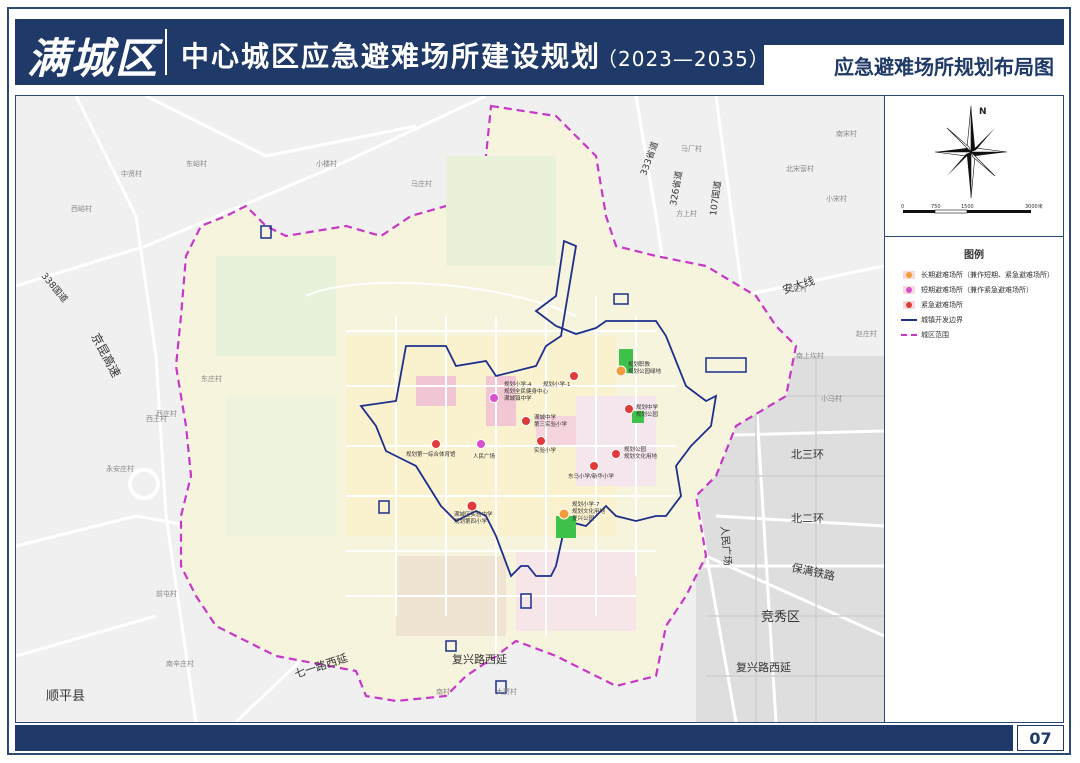 This screenshot has height=763, width=1080. I want to click on svg-text: 北宋营村, so click(800, 168).